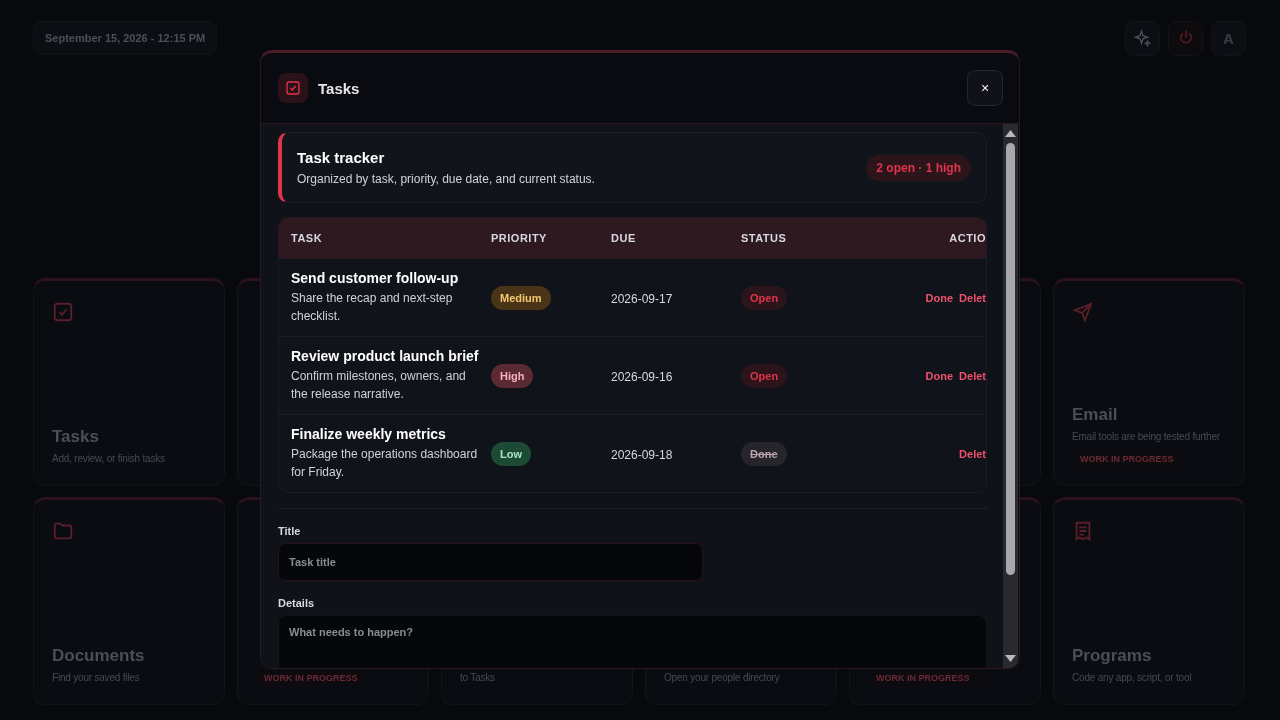  I want to click on card-description: Email tools are being tested further, so click(1146, 437).